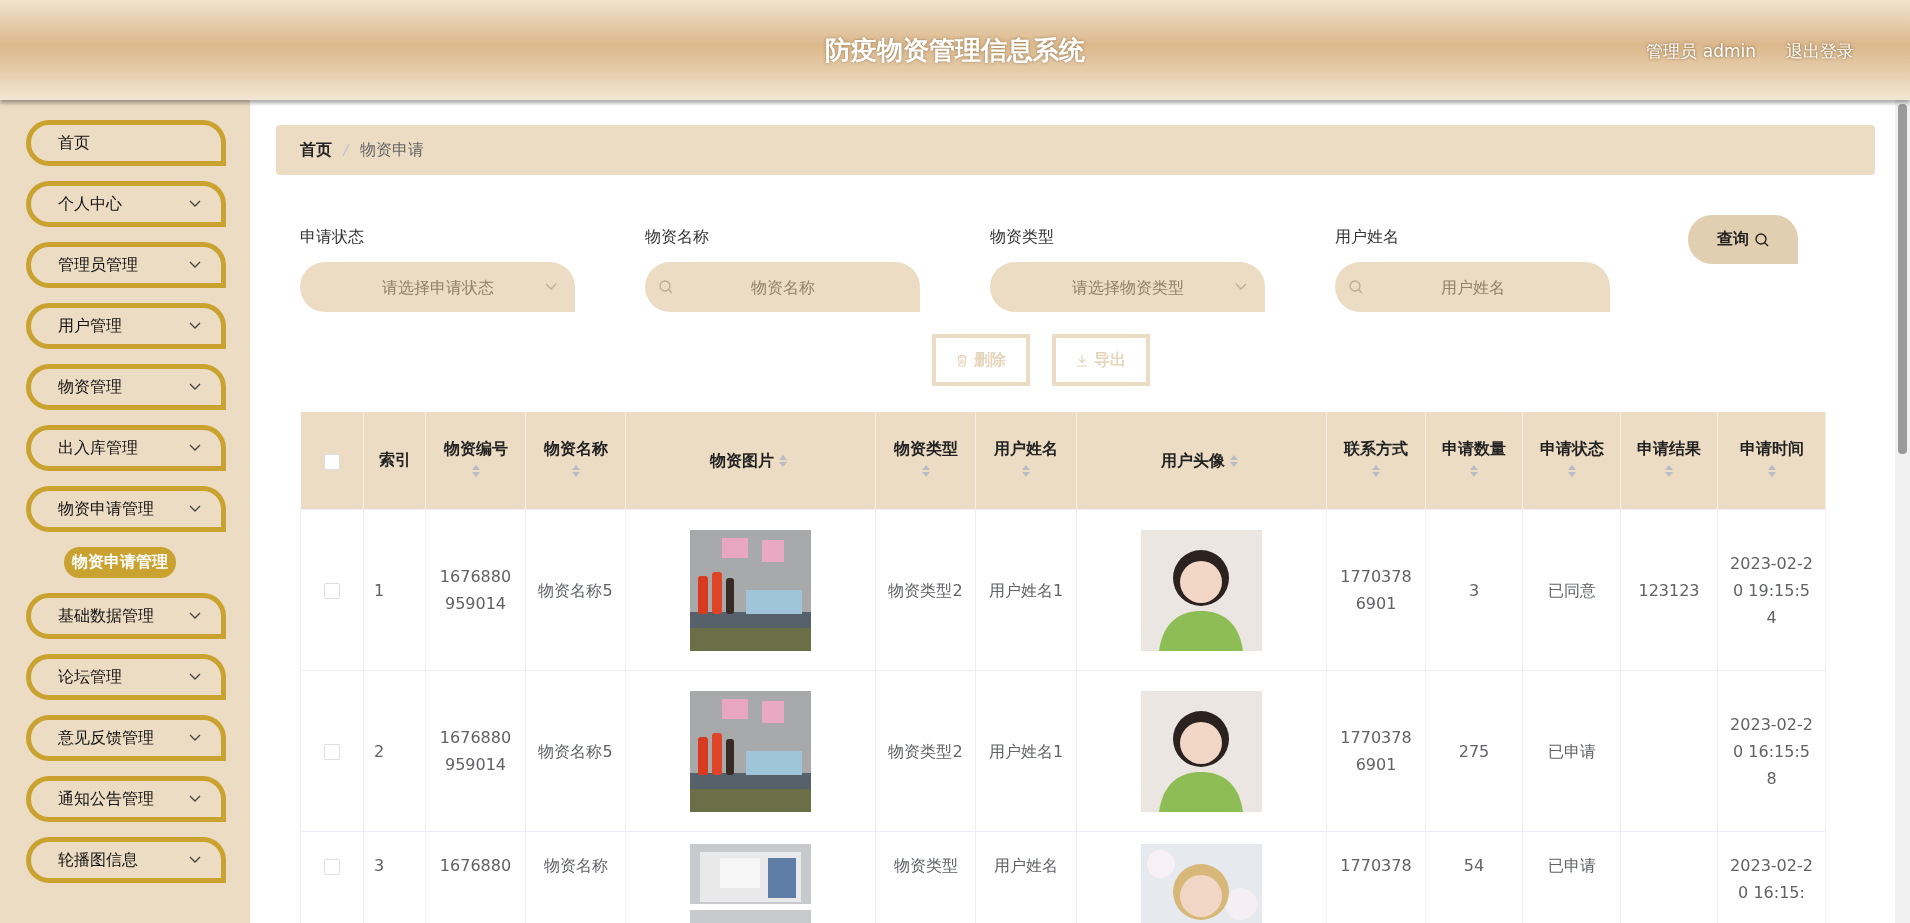 The width and height of the screenshot is (1910, 923). What do you see at coordinates (1771, 751) in the screenshot?
I see `table-cell: 2023-02-20 16:15:58` at bounding box center [1771, 751].